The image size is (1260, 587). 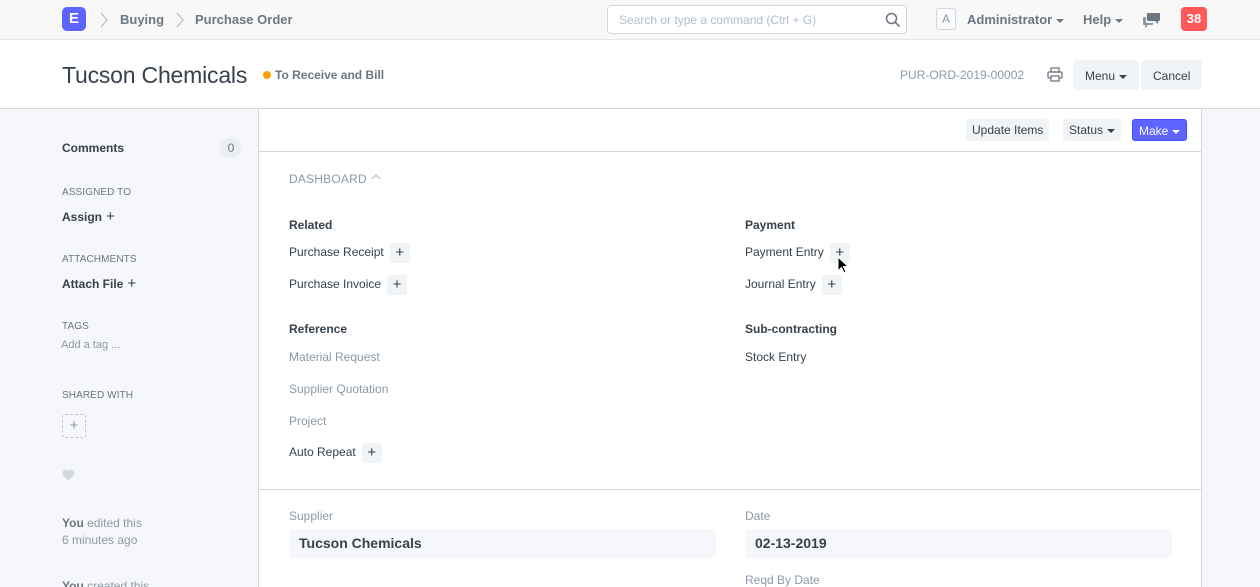 I want to click on attach-file-button: Attach File +, so click(x=99, y=283).